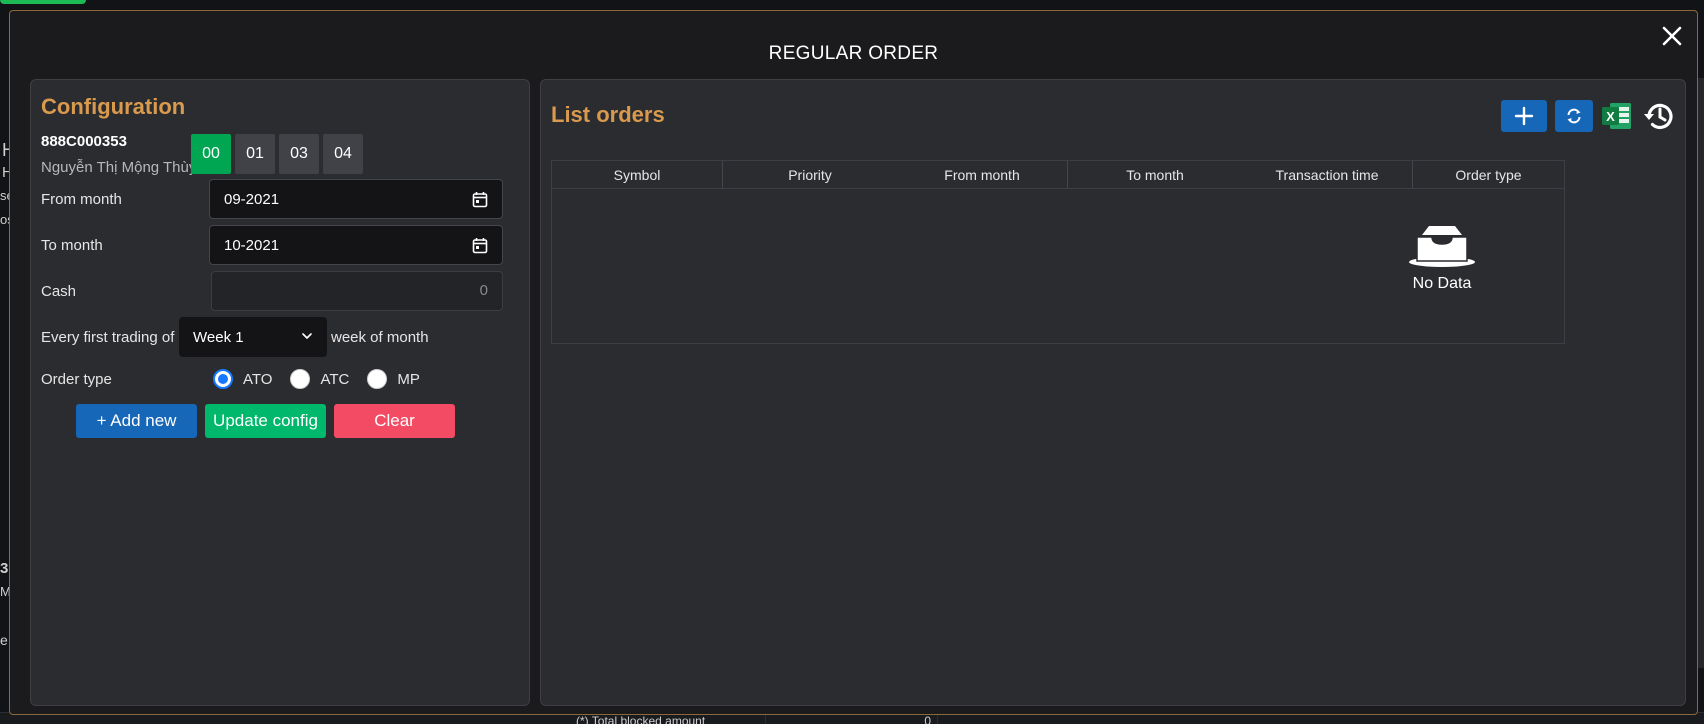  What do you see at coordinates (59, 291) in the screenshot?
I see `cash-label: Cash` at bounding box center [59, 291].